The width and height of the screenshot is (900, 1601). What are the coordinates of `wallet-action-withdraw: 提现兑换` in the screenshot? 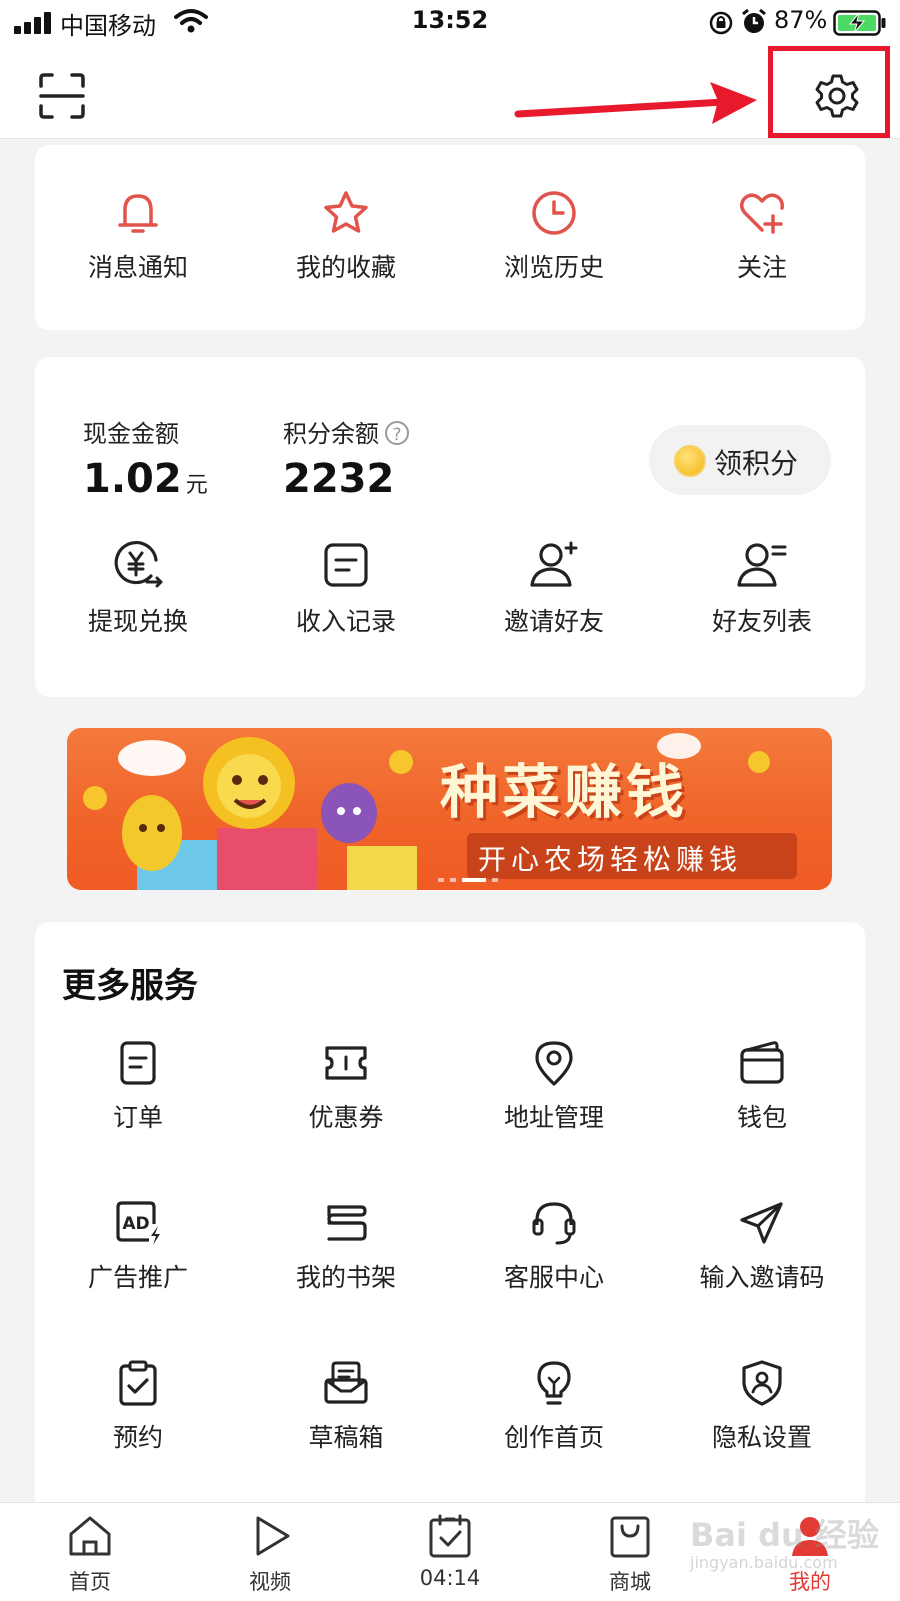 It's located at (138, 588).